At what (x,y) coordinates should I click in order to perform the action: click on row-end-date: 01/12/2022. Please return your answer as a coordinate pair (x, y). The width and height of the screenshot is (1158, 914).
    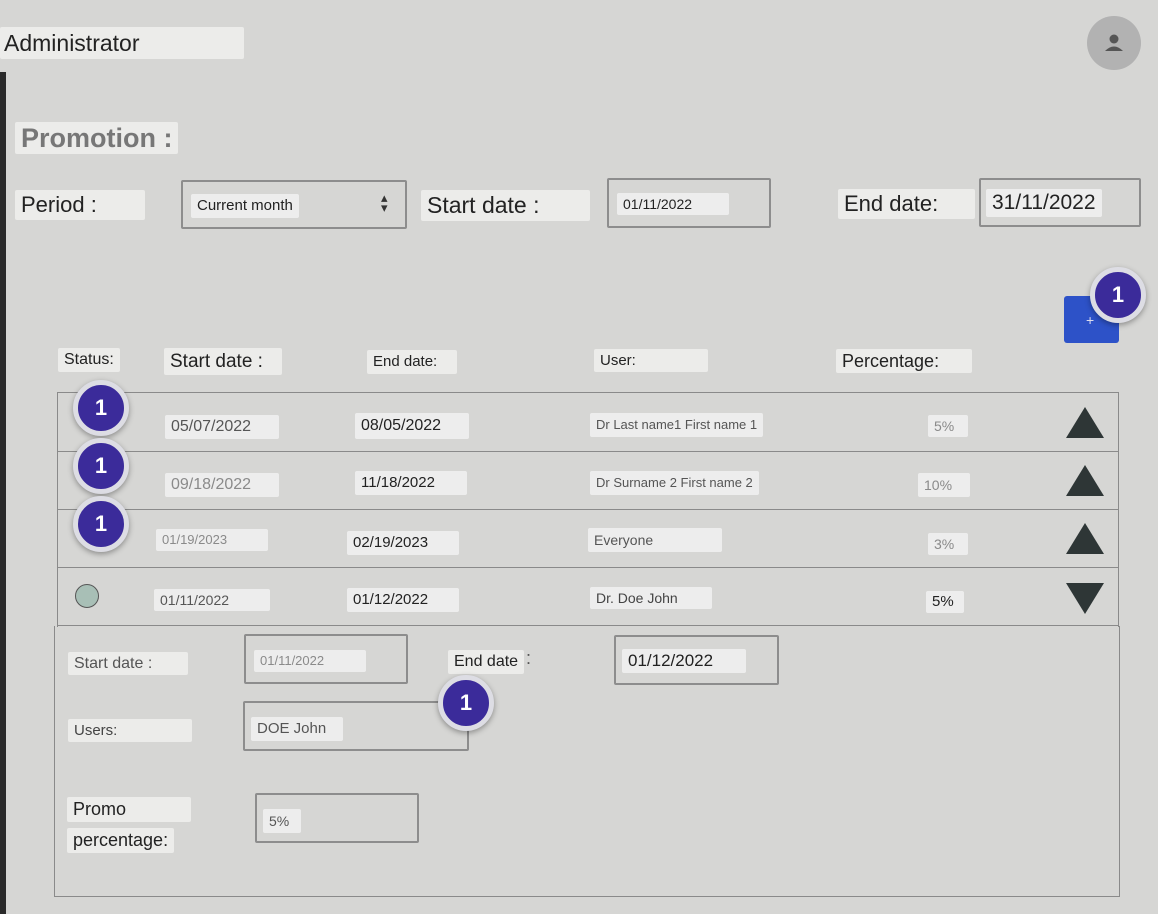
    Looking at the image, I should click on (403, 600).